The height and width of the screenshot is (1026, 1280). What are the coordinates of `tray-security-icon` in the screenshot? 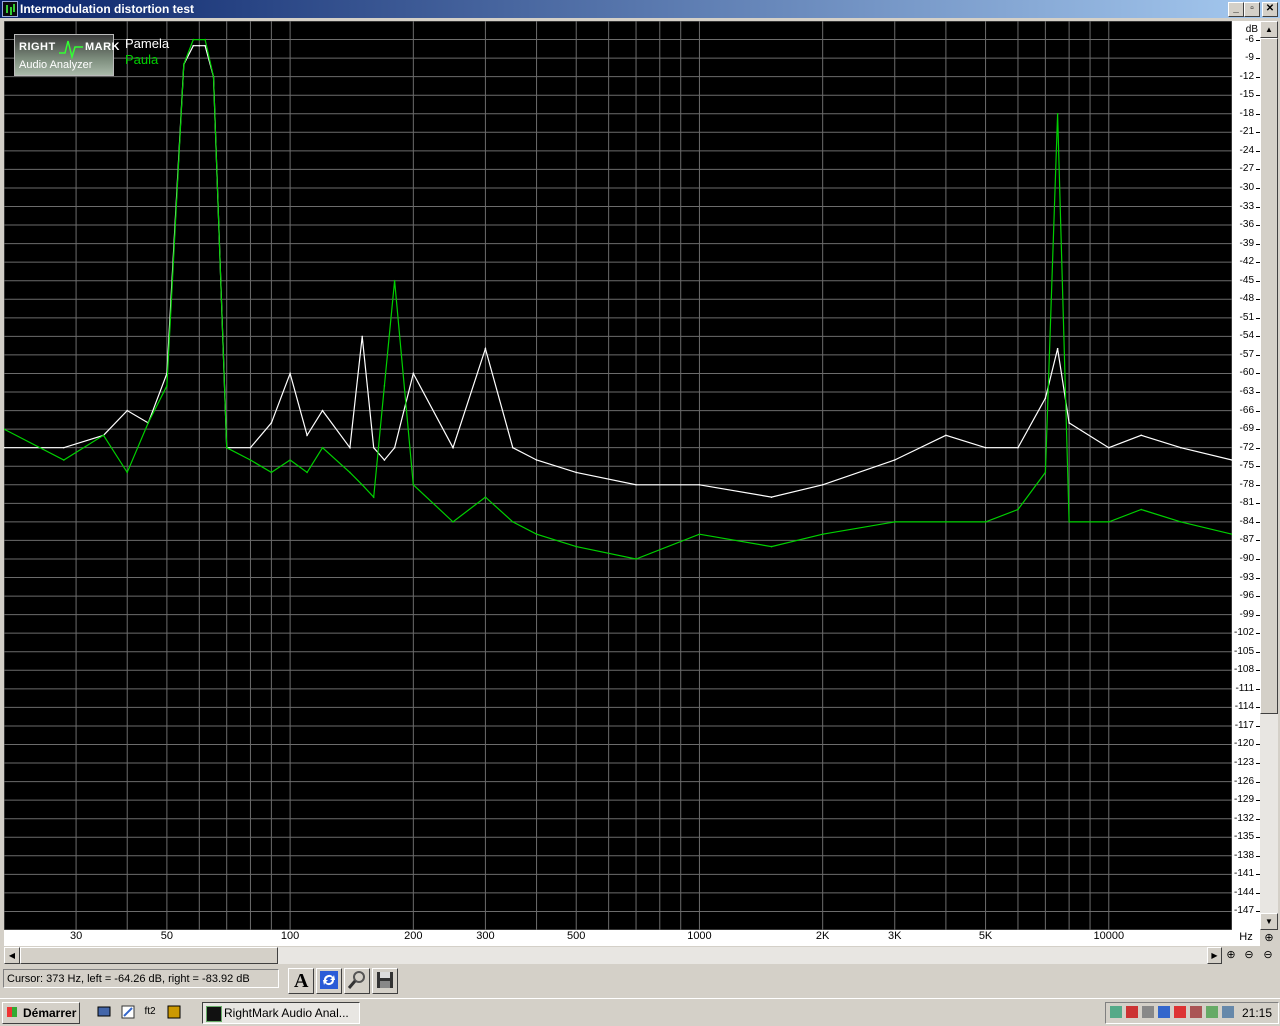 It's located at (1180, 1012).